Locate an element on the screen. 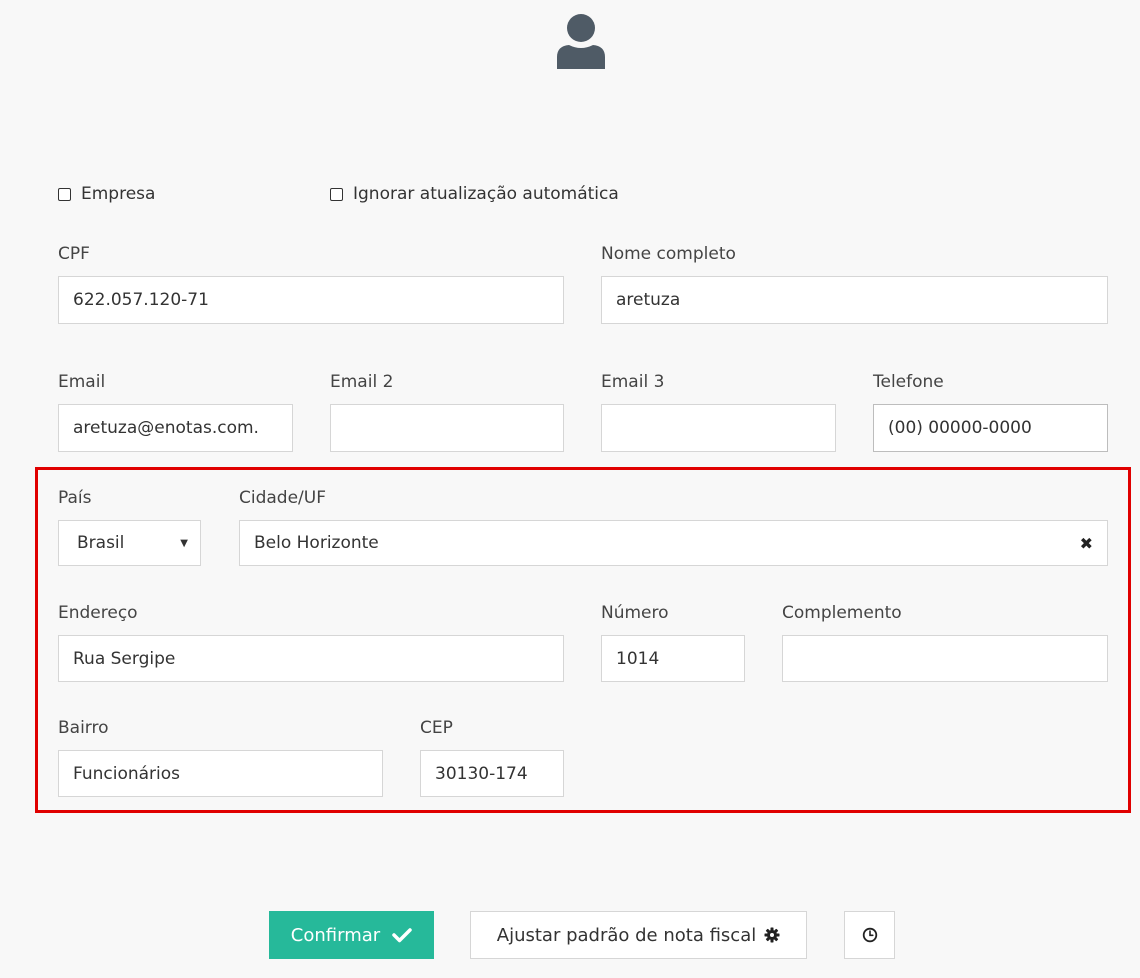 This screenshot has height=978, width=1140. empresa-checkbox-label: Empresa is located at coordinates (118, 194).